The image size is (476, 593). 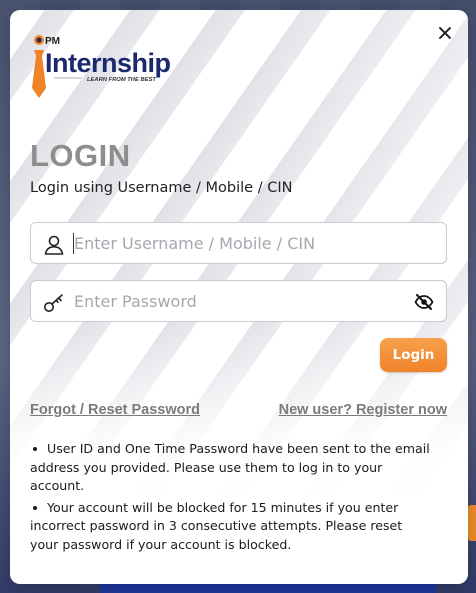 What do you see at coordinates (52, 41) in the screenshot?
I see `logo-prefix: PM` at bounding box center [52, 41].